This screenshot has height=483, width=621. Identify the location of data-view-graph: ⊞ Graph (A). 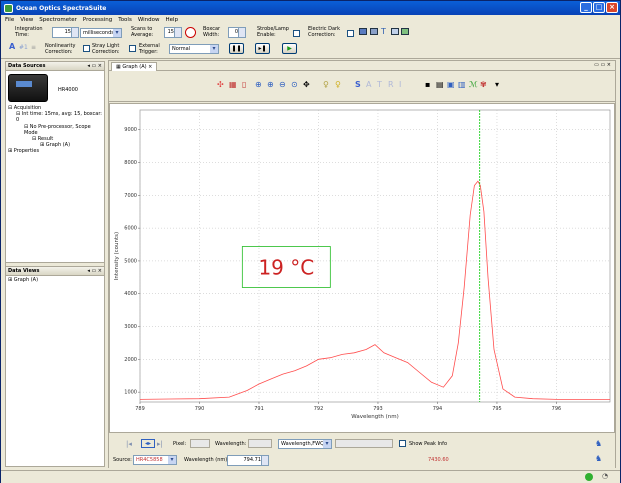
(55, 280).